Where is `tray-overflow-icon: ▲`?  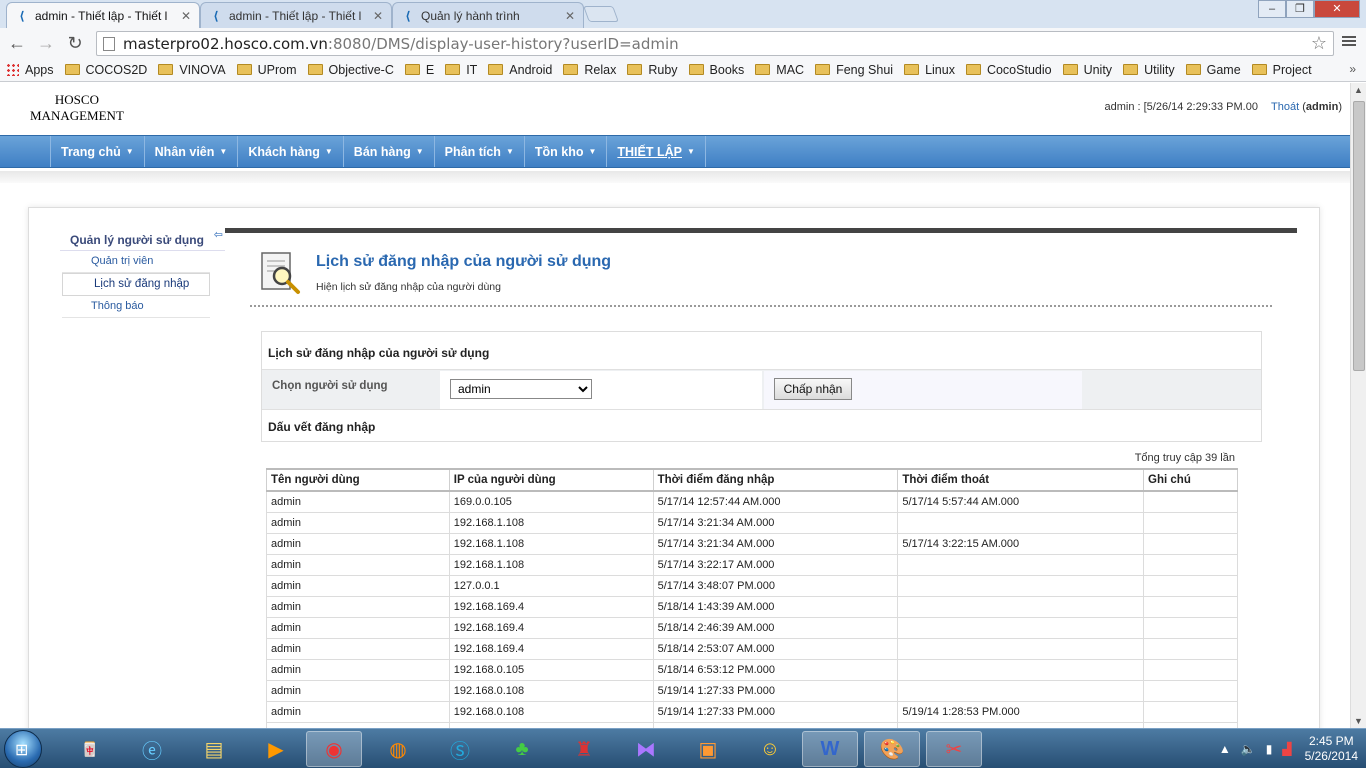 tray-overflow-icon: ▲ is located at coordinates (1225, 749).